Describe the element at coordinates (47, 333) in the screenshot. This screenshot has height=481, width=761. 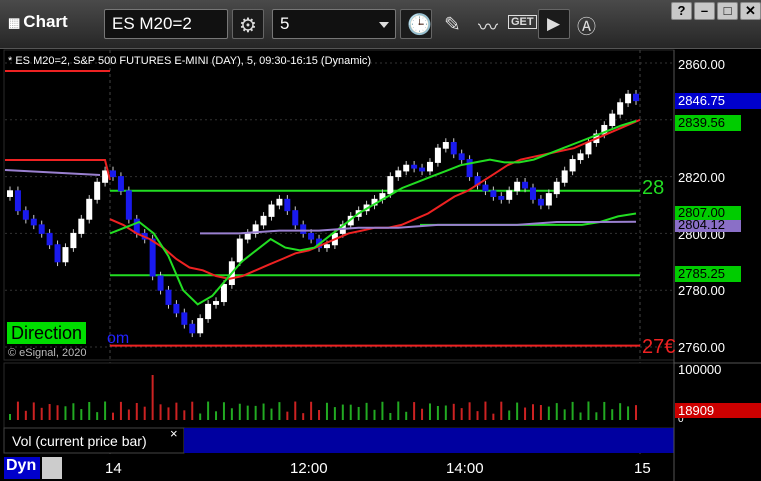
I see `direction-label: Direction` at that location.